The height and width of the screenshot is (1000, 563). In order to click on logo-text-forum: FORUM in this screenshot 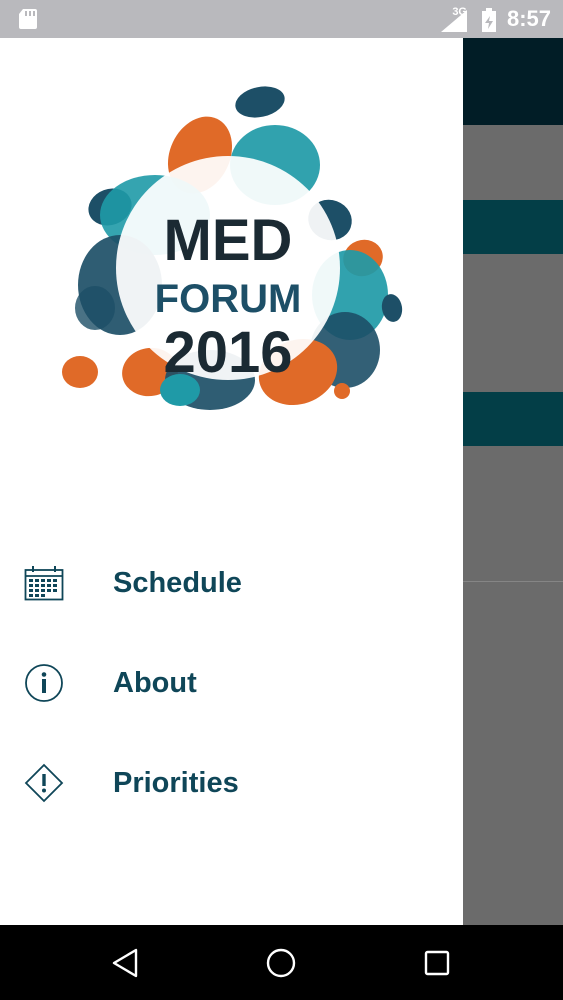, I will do `click(228, 299)`.